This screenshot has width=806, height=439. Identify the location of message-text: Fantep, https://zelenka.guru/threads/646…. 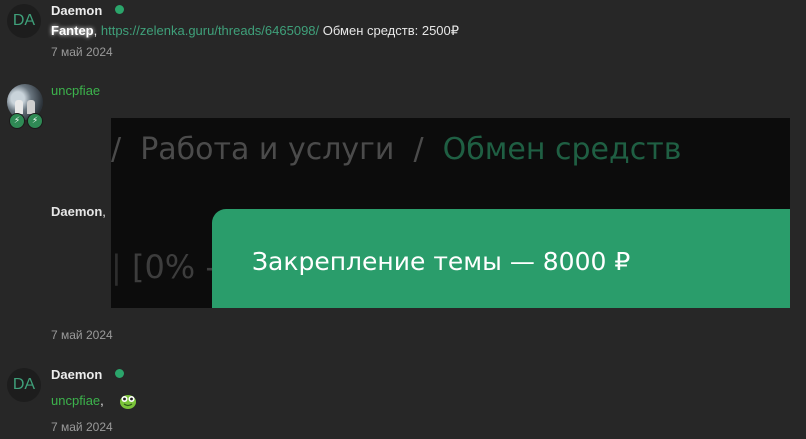
(255, 31).